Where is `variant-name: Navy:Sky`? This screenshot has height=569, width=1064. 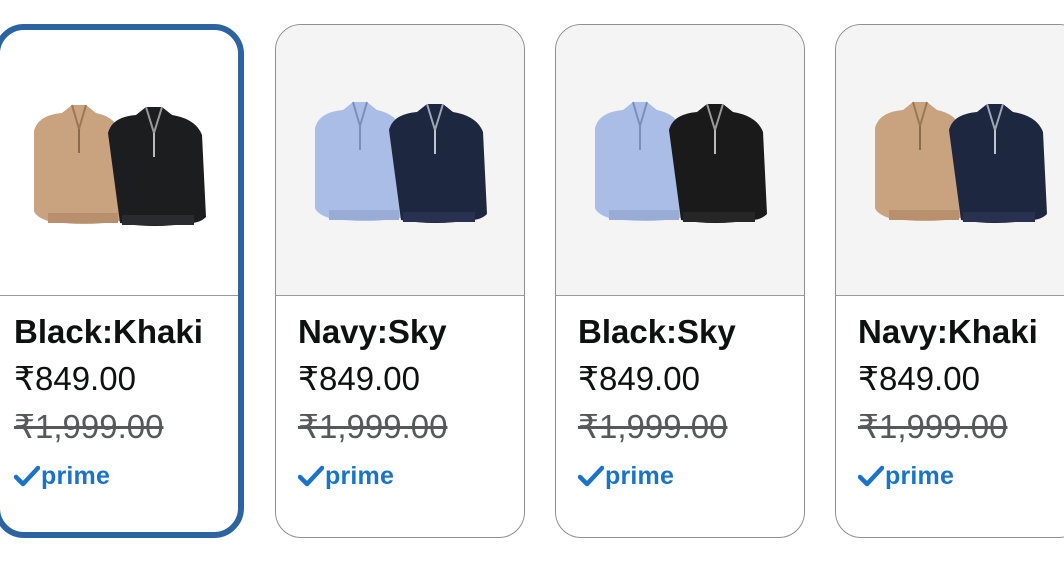 variant-name: Navy:Sky is located at coordinates (372, 331).